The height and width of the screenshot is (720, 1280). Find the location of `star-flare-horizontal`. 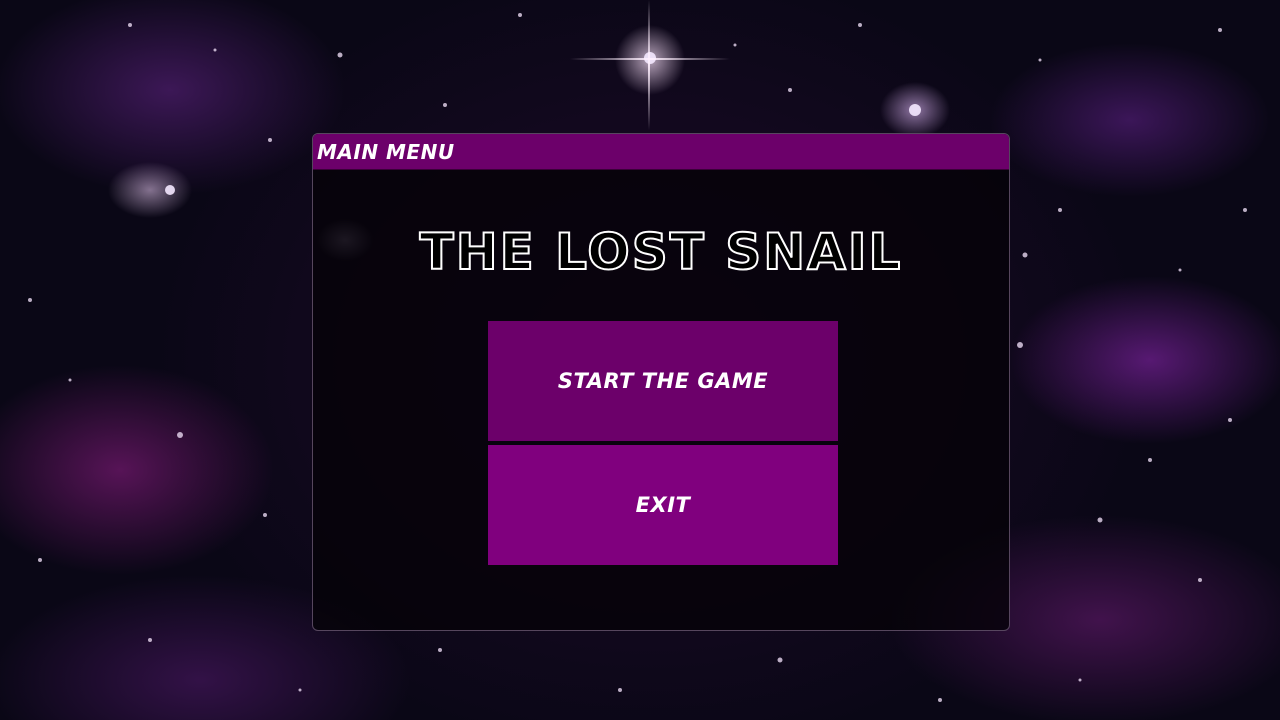

star-flare-horizontal is located at coordinates (650, 59).